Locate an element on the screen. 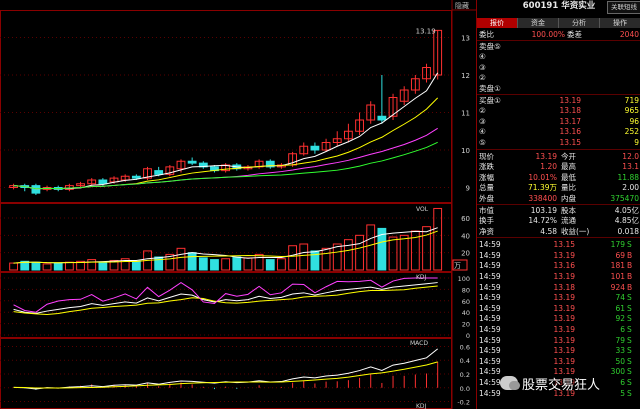  tick-row: 14:59 13.19 79 S is located at coordinates (558, 341).